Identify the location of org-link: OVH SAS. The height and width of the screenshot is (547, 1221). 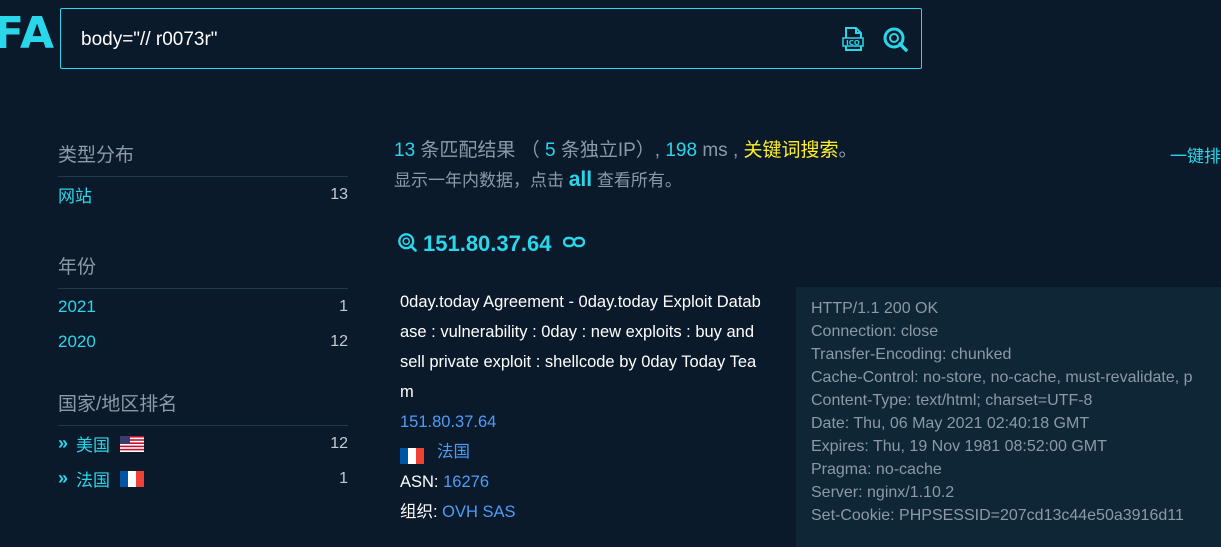
(478, 512).